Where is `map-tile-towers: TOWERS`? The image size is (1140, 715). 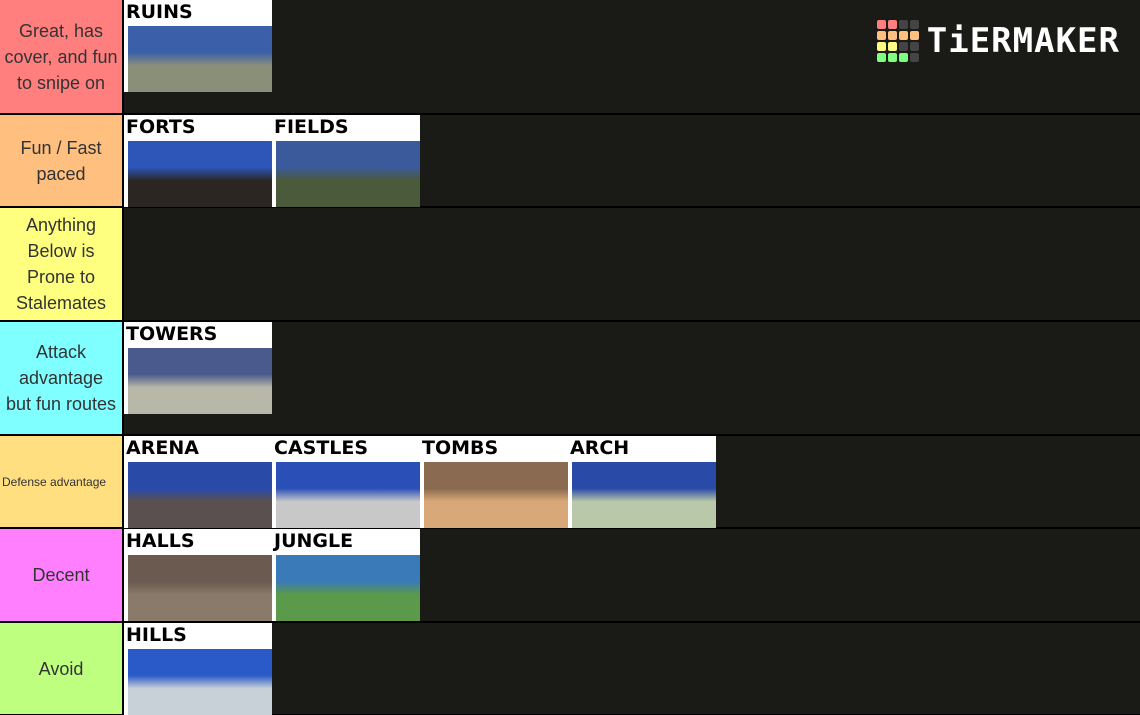 map-tile-towers: TOWERS is located at coordinates (198, 368).